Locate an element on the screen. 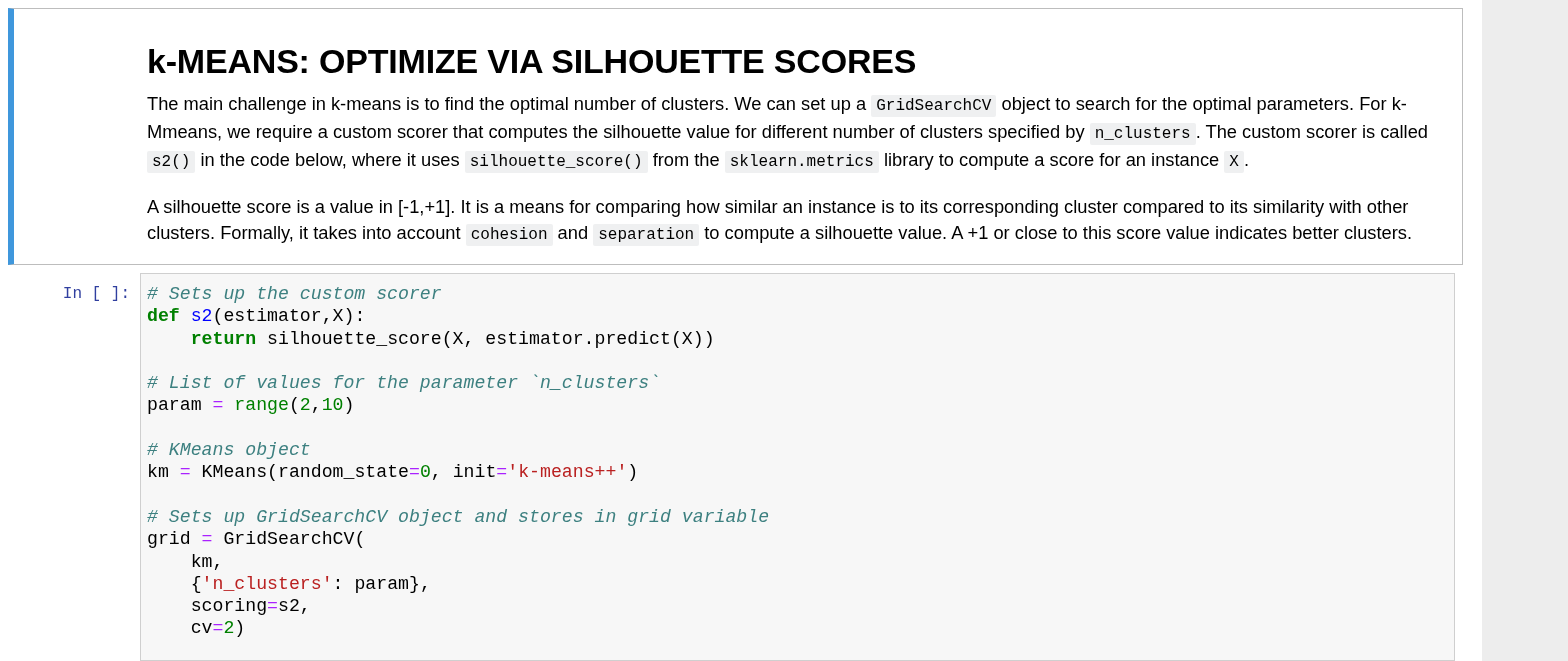  code-line: km = KMeans(random_state=0, init='k-means++') is located at coordinates (393, 472).